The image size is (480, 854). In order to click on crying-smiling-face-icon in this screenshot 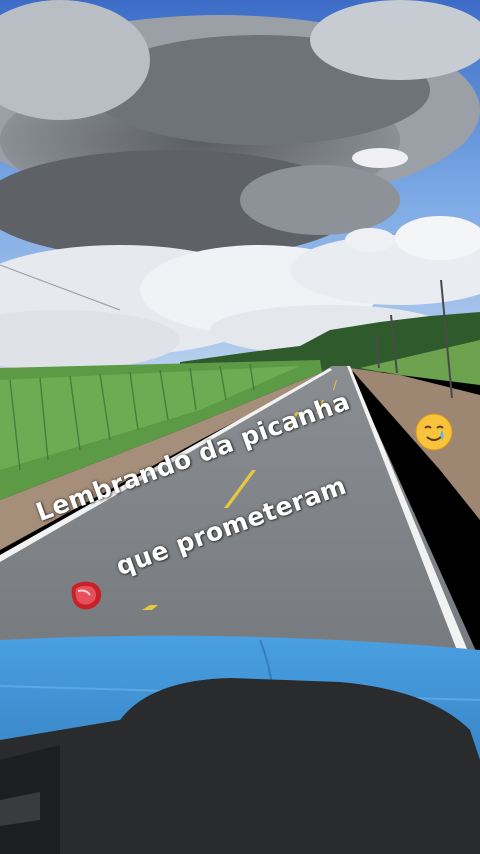, I will do `click(434, 432)`.